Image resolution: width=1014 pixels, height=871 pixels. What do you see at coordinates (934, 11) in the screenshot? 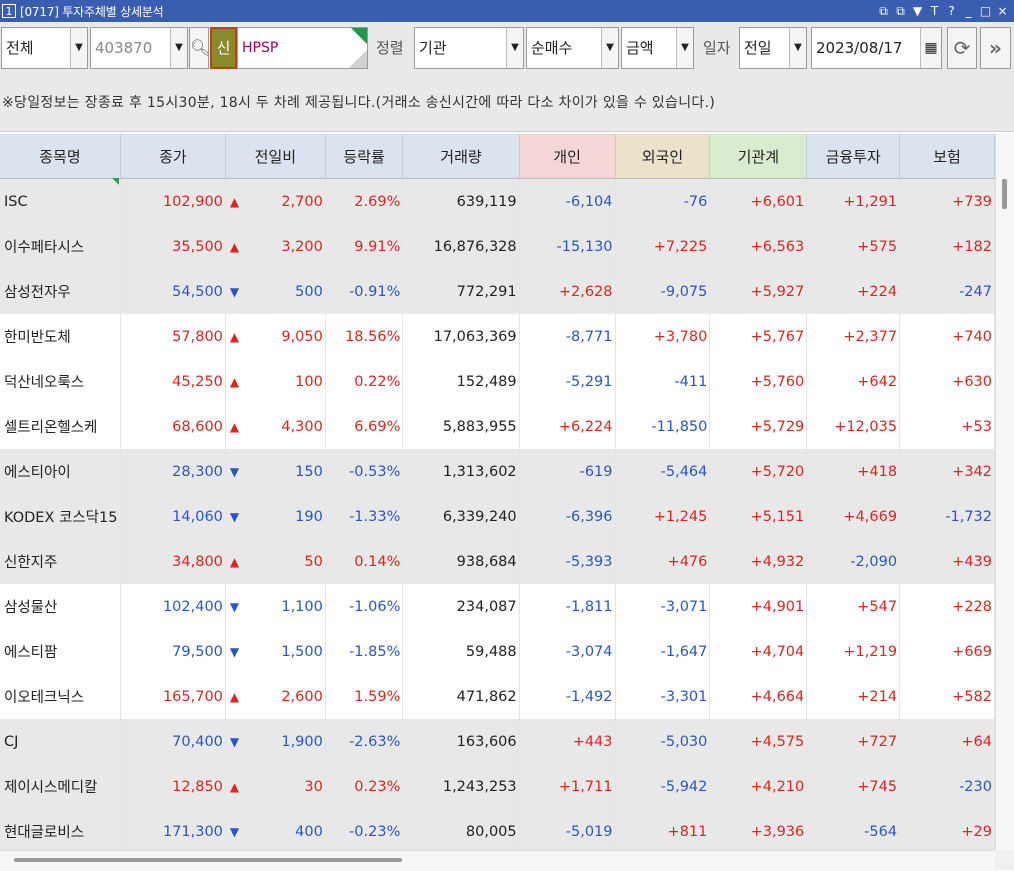
I see `font-icon: T` at bounding box center [934, 11].